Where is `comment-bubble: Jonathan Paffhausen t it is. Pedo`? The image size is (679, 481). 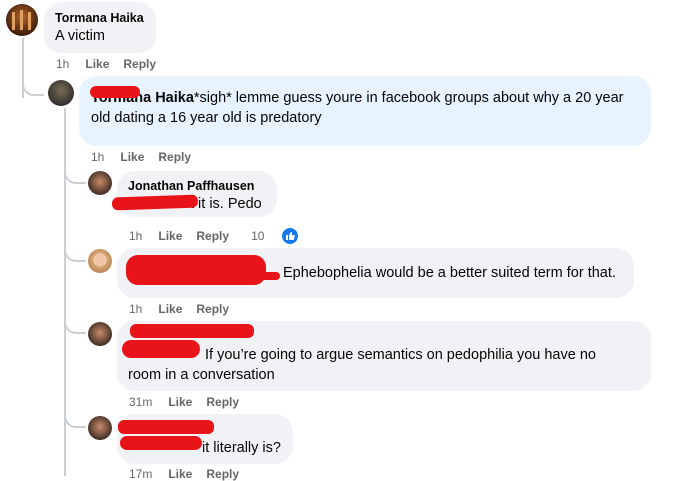
comment-bubble: Jonathan Paffhausen t it is. Pedo is located at coordinates (197, 194).